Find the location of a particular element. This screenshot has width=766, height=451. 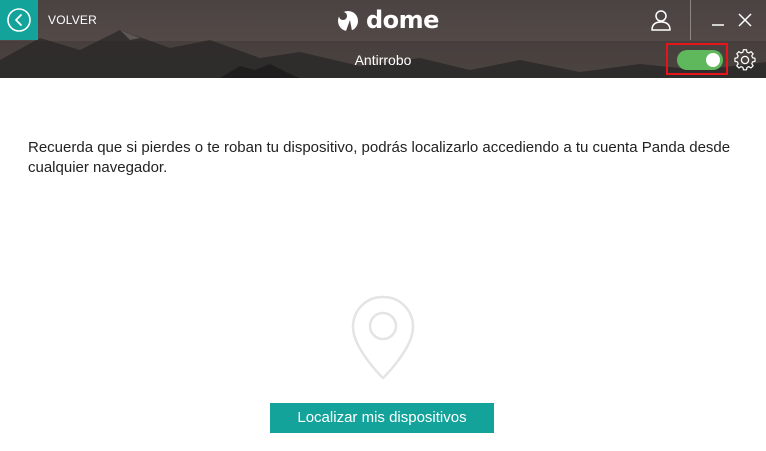

back-label: VOLVER is located at coordinates (72, 20).